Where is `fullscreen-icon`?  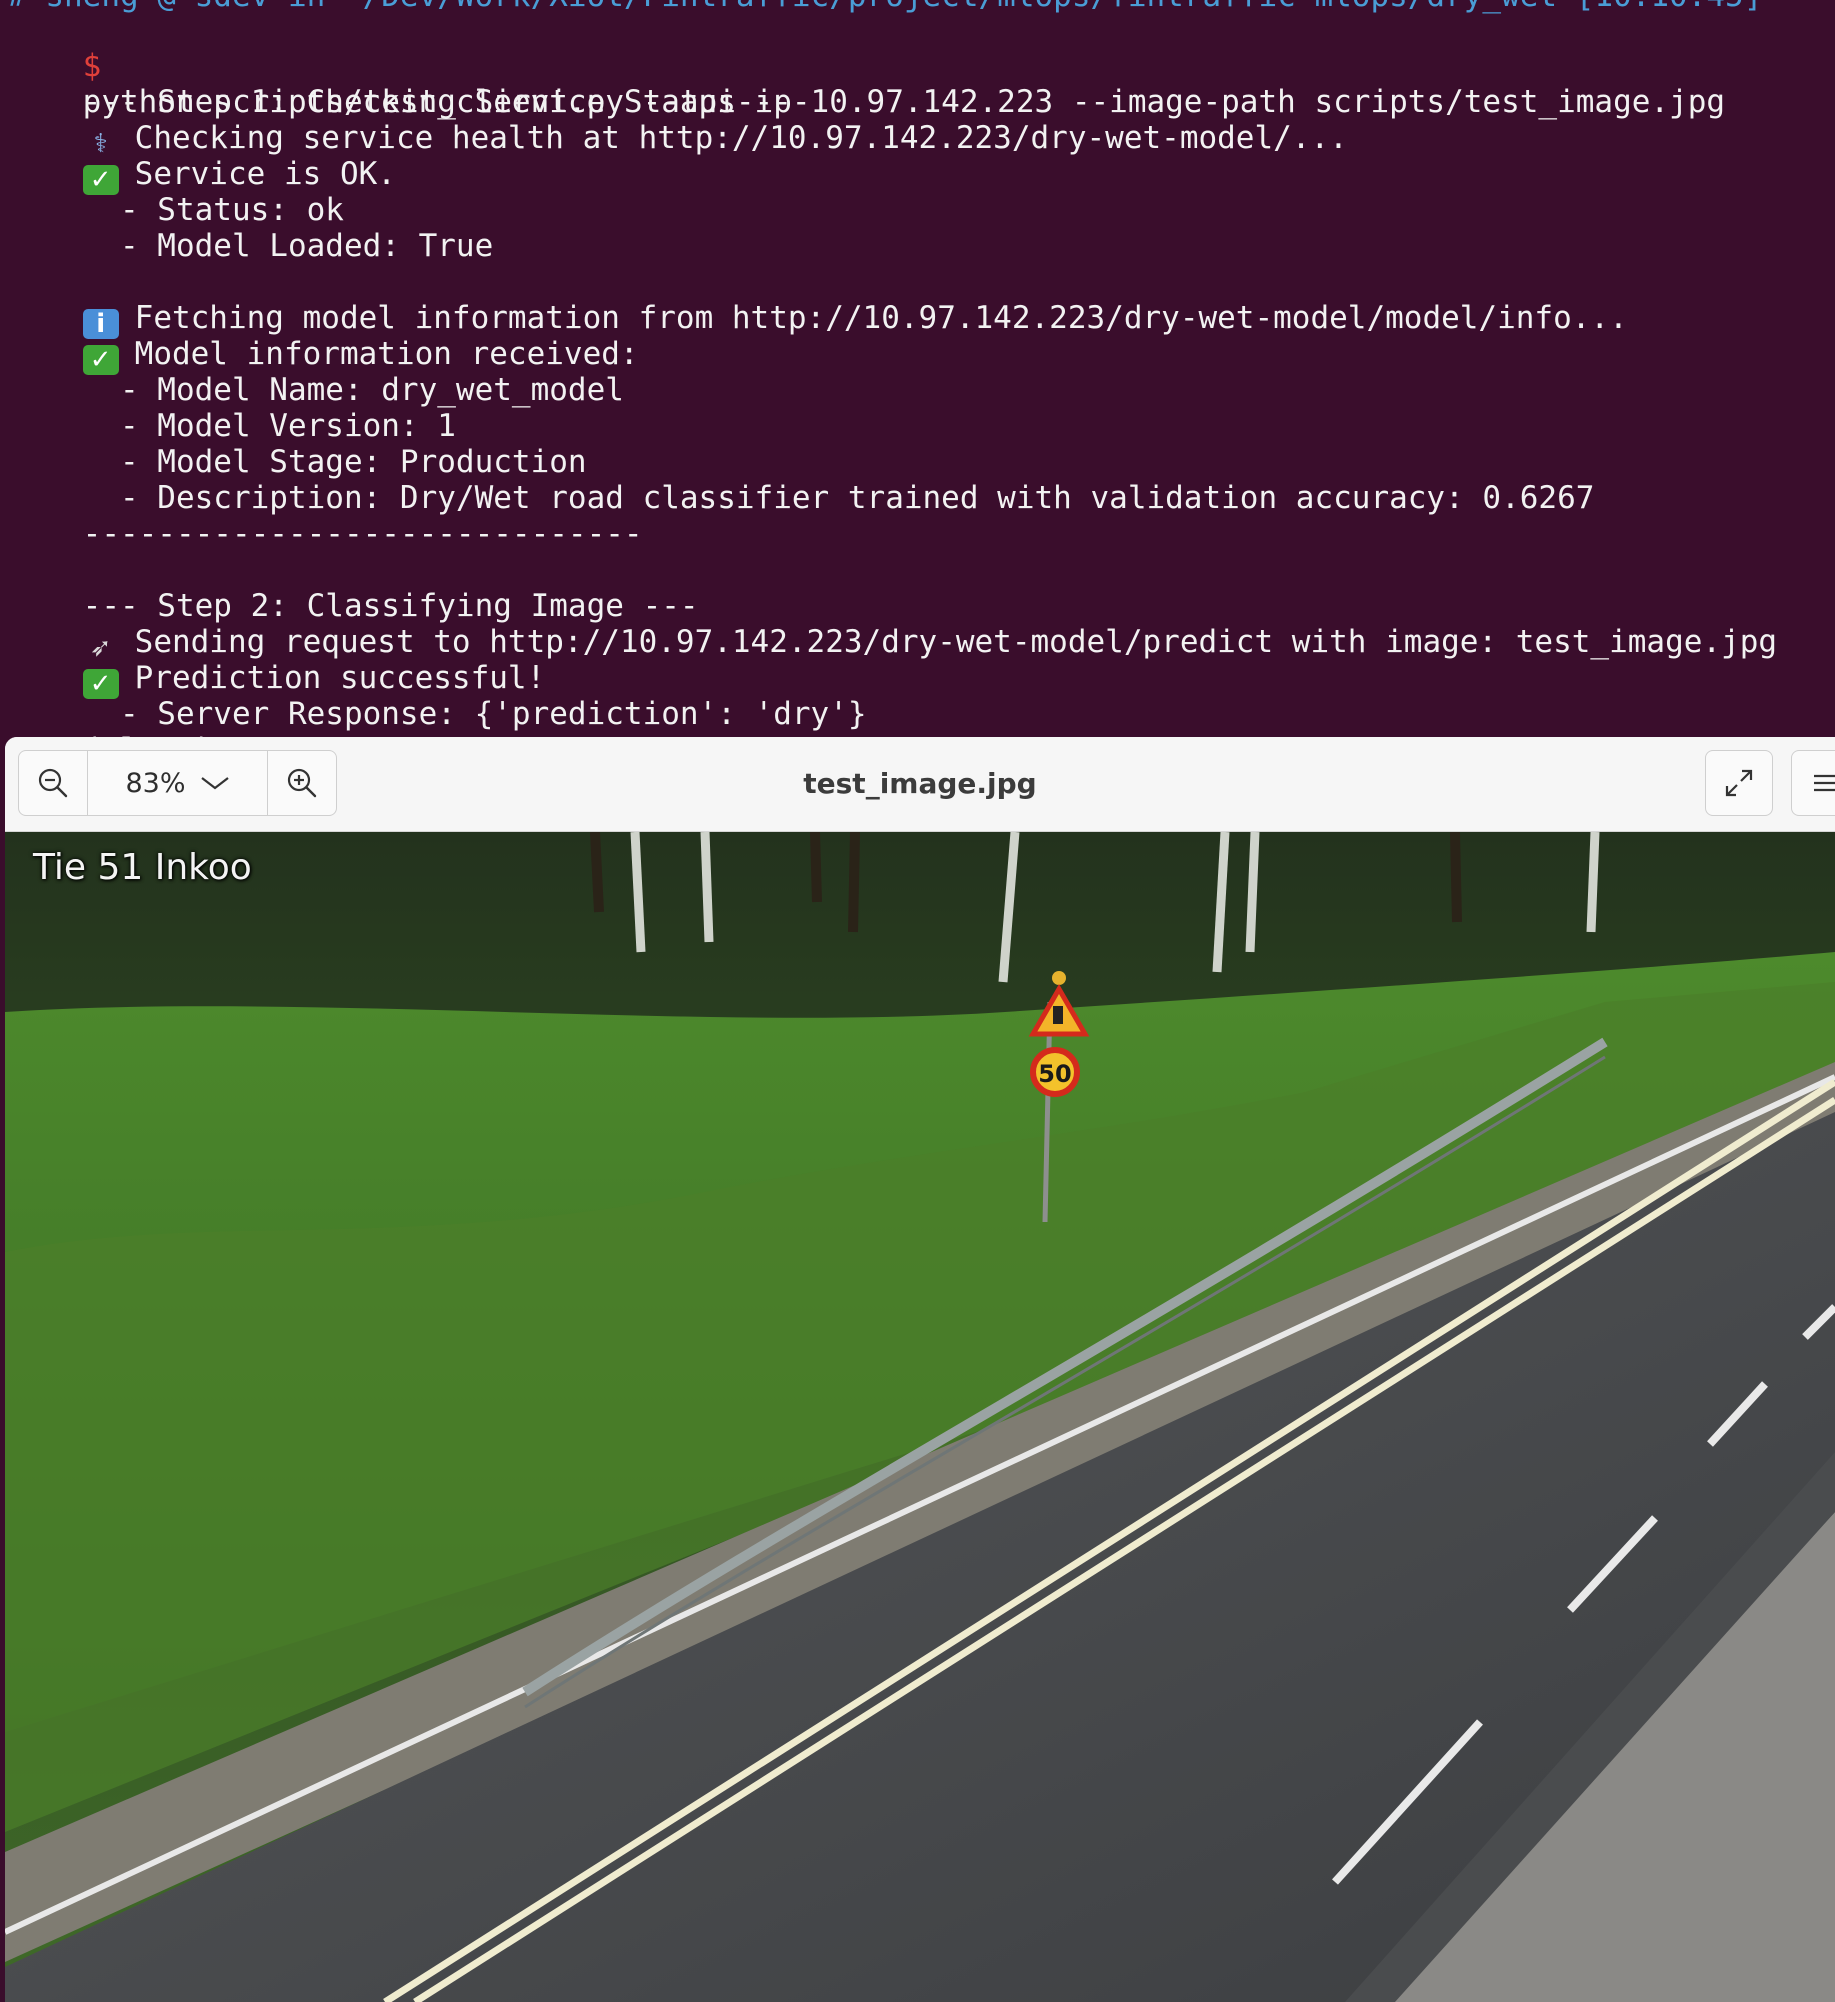
fullscreen-icon is located at coordinates (1739, 783).